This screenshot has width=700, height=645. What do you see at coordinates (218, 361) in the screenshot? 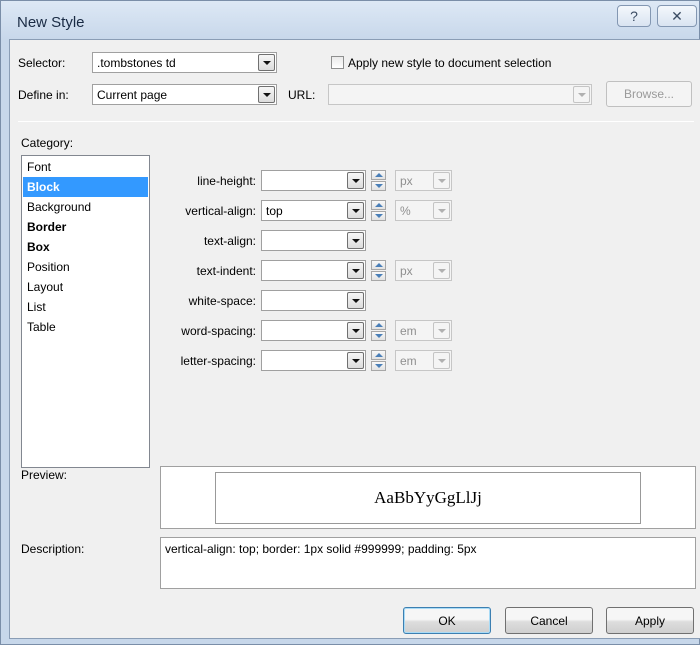
I see `letter-spacing-label: letter-spacing:` at bounding box center [218, 361].